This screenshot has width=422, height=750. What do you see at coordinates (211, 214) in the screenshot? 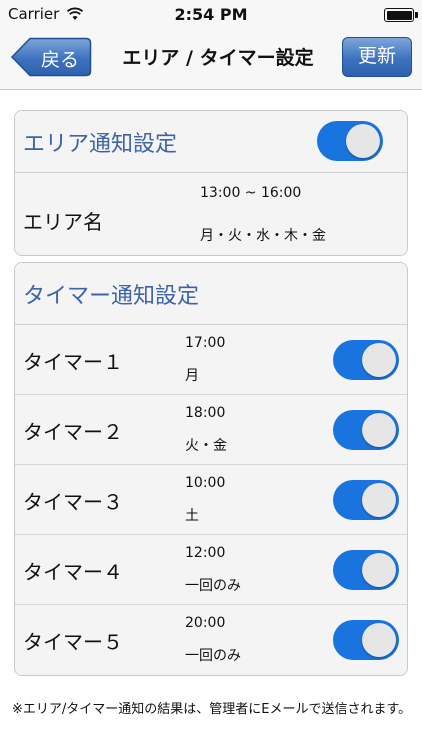
I see `area-row: エリア名 13:00 ~ 16:00 月・火・水・木・金` at bounding box center [211, 214].